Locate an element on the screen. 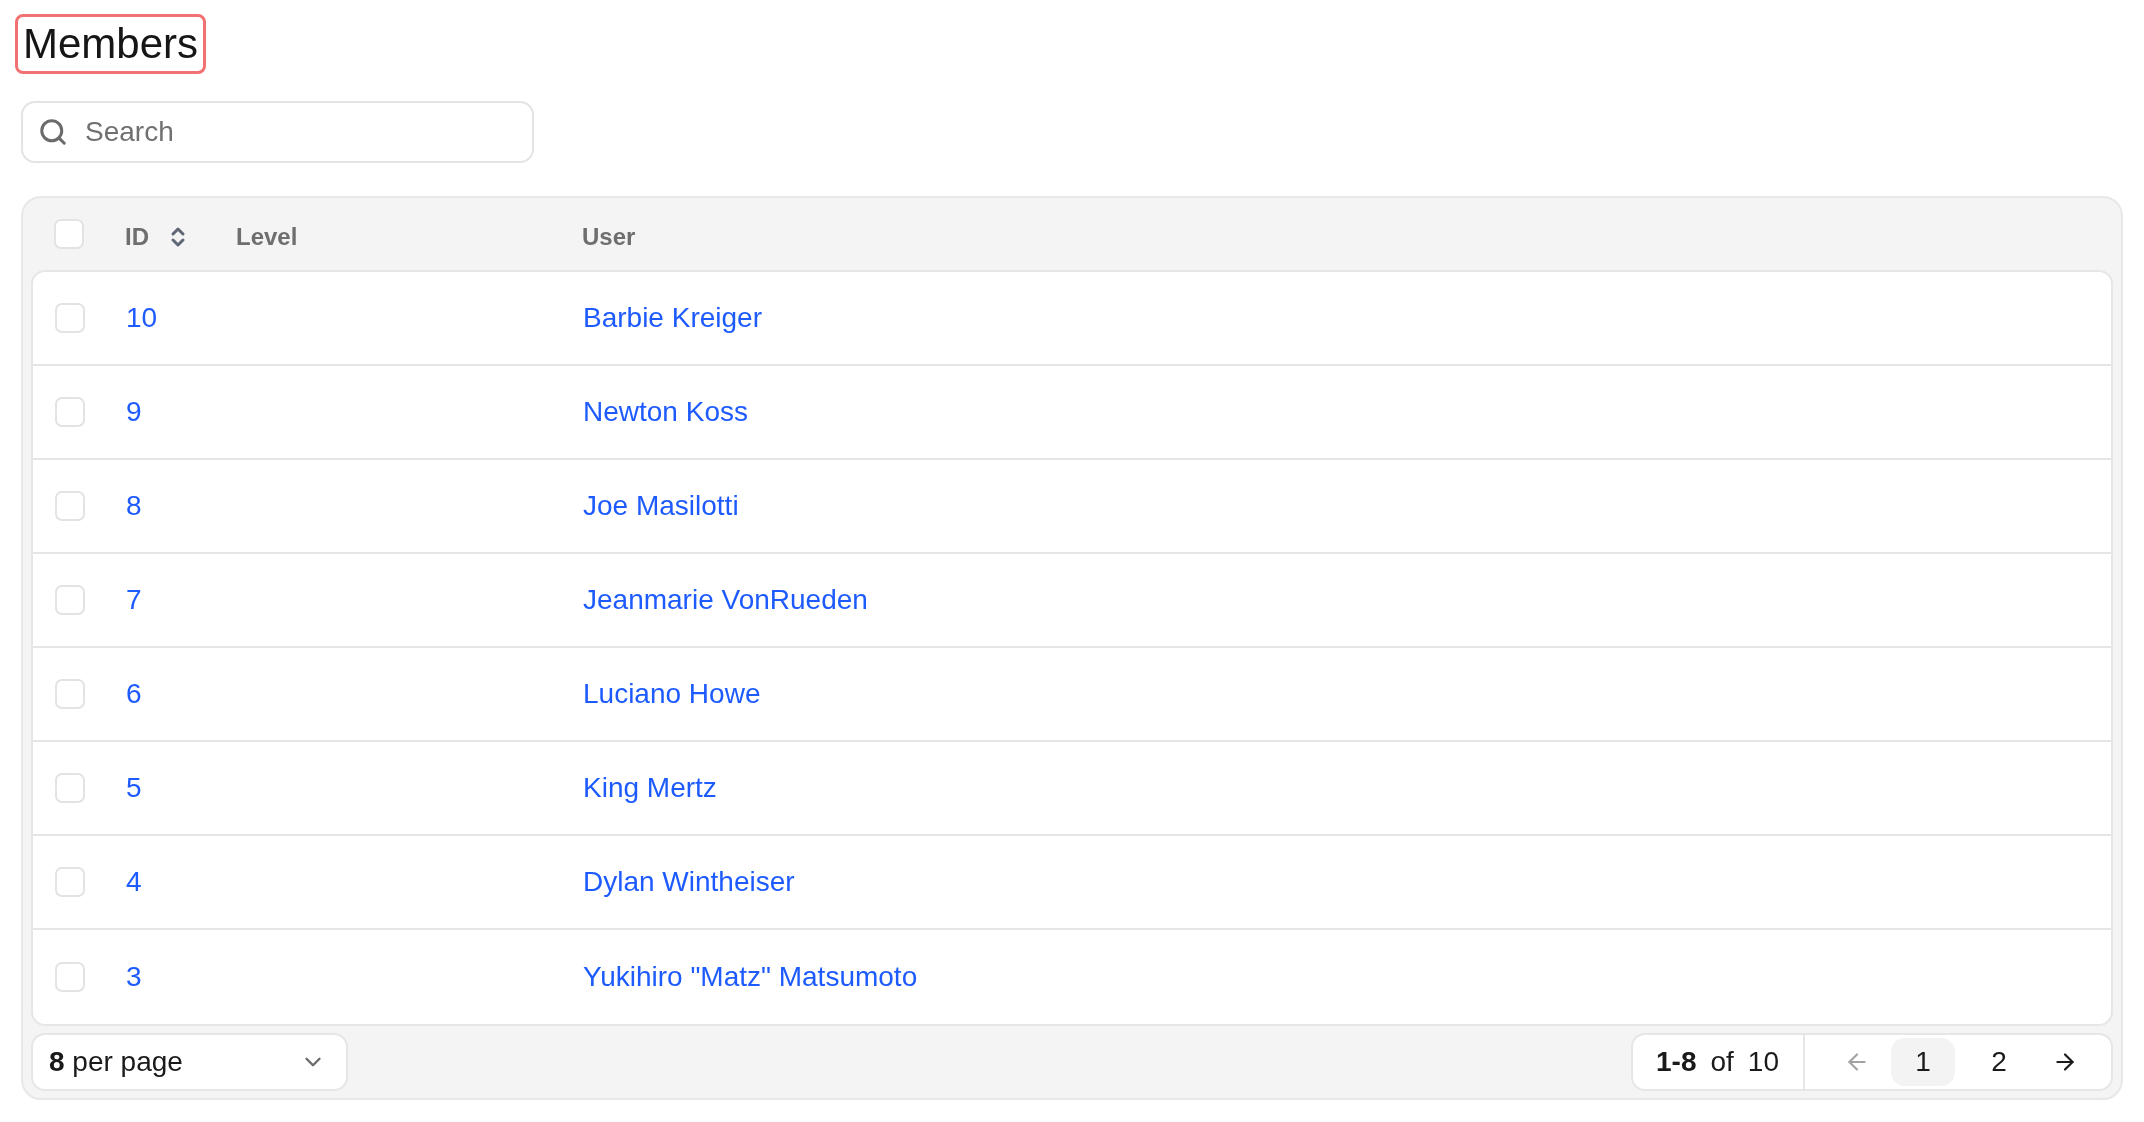 The image size is (2144, 1122). user-link: Jeanmarie VonRueden is located at coordinates (725, 600).